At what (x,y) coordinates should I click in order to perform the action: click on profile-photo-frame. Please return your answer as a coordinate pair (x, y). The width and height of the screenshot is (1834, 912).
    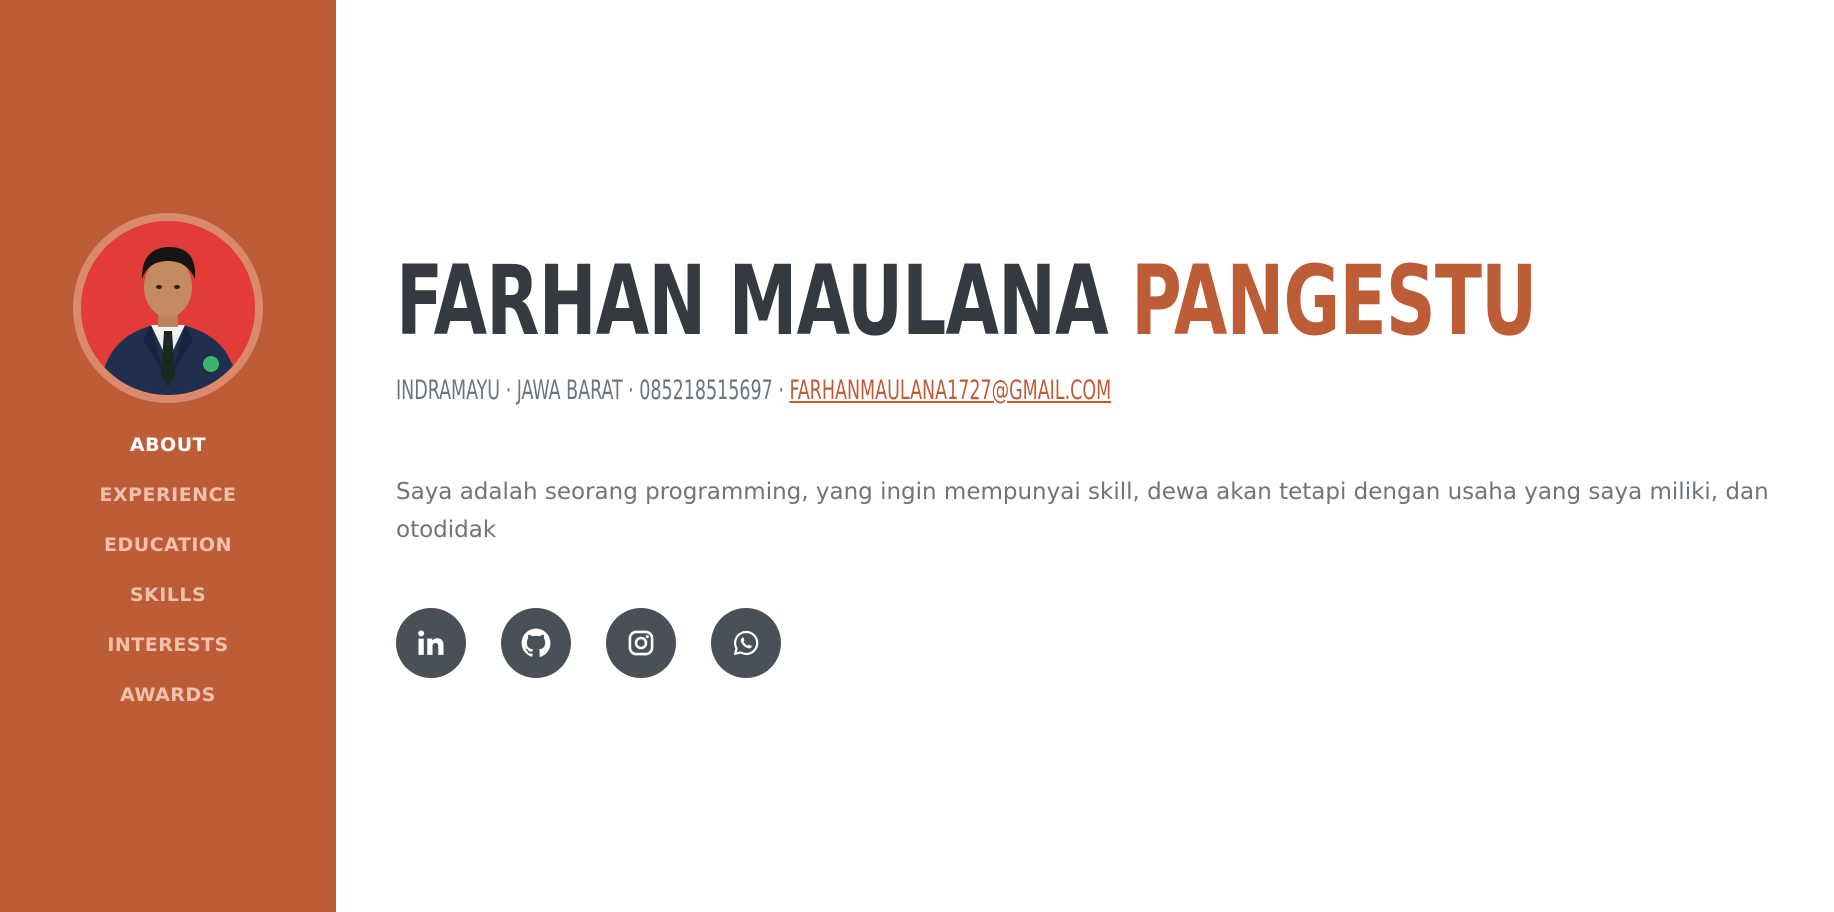
    Looking at the image, I should click on (168, 308).